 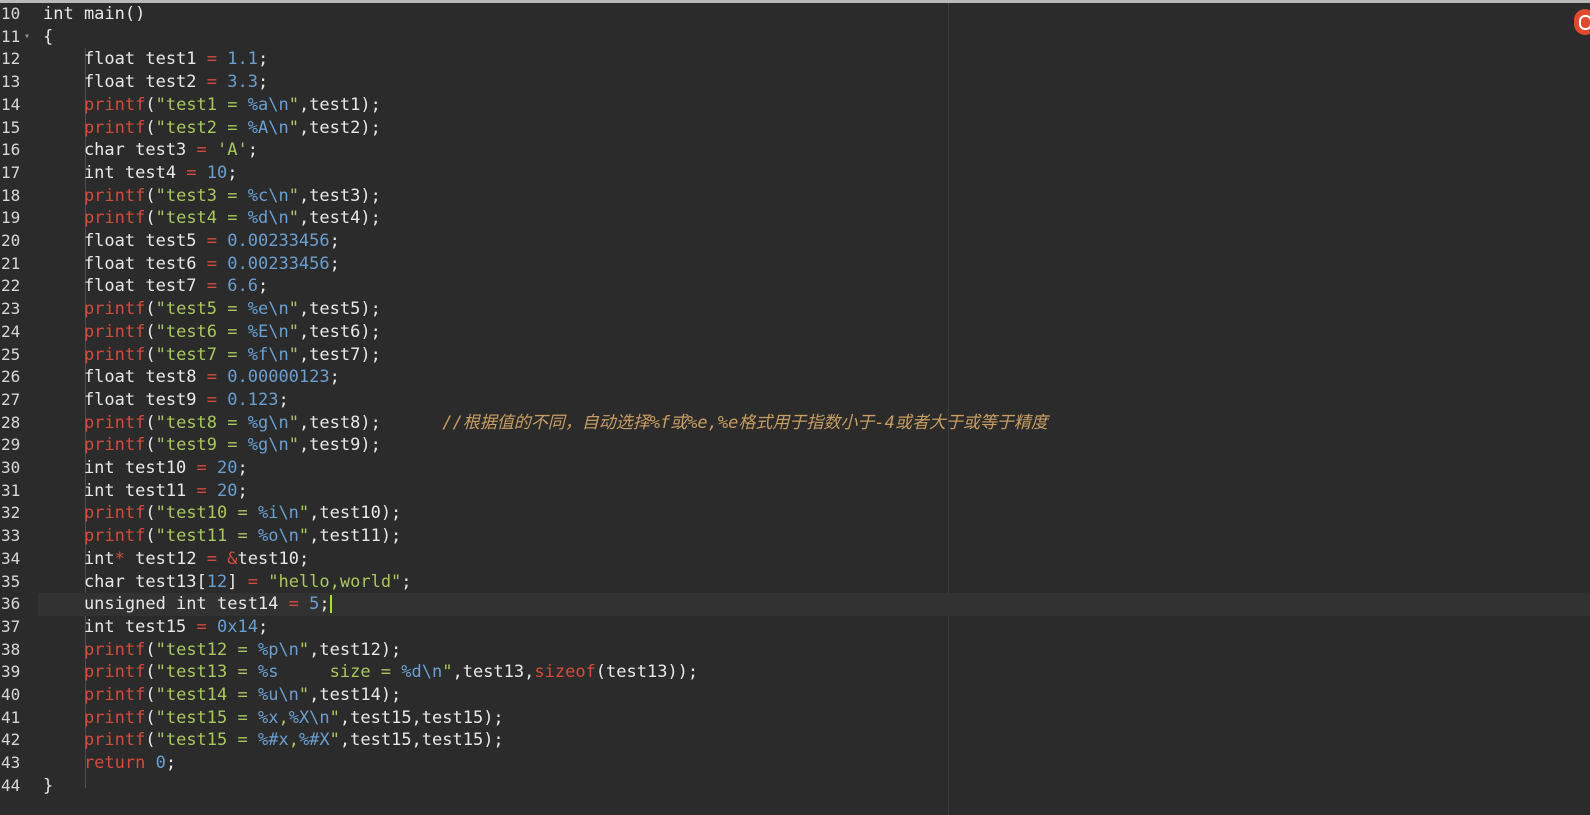 What do you see at coordinates (814, 173) in the screenshot?
I see `code-line: int test4 = 10;` at bounding box center [814, 173].